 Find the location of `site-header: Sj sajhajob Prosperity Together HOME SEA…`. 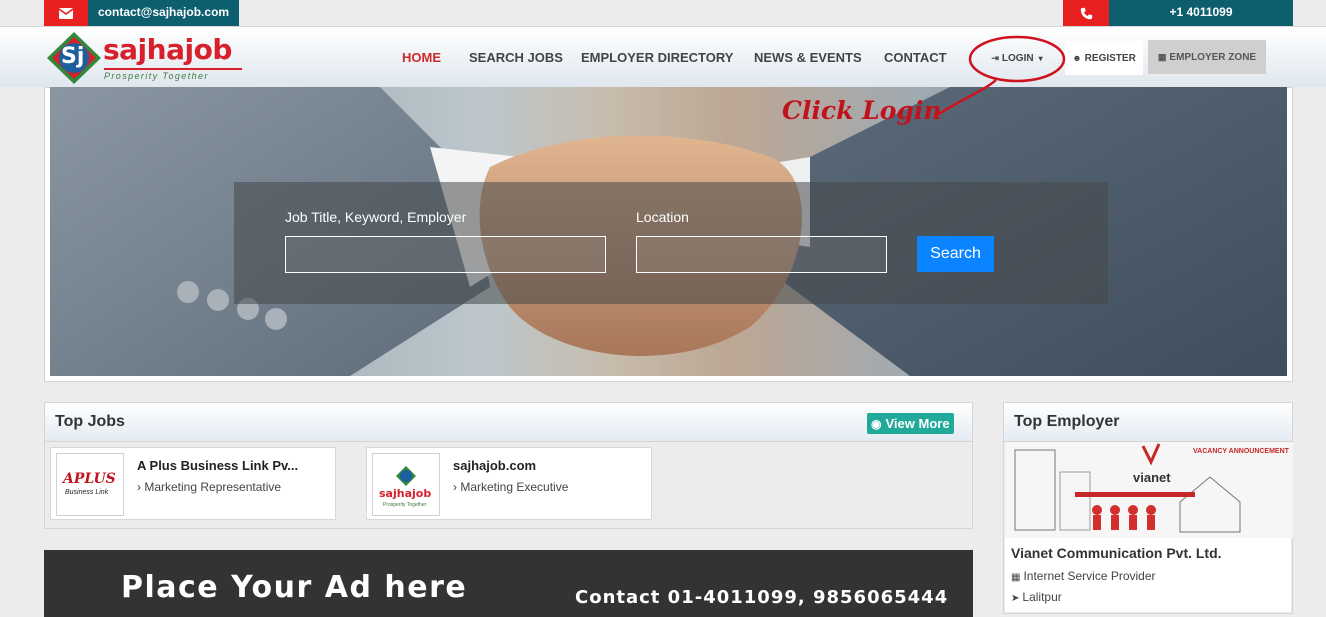

site-header: Sj sajhajob Prosperity Together HOME SEA… is located at coordinates (663, 56).